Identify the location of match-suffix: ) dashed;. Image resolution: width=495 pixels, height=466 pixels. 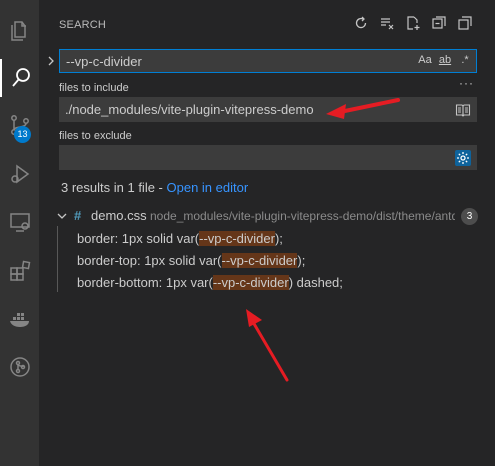
(315, 282).